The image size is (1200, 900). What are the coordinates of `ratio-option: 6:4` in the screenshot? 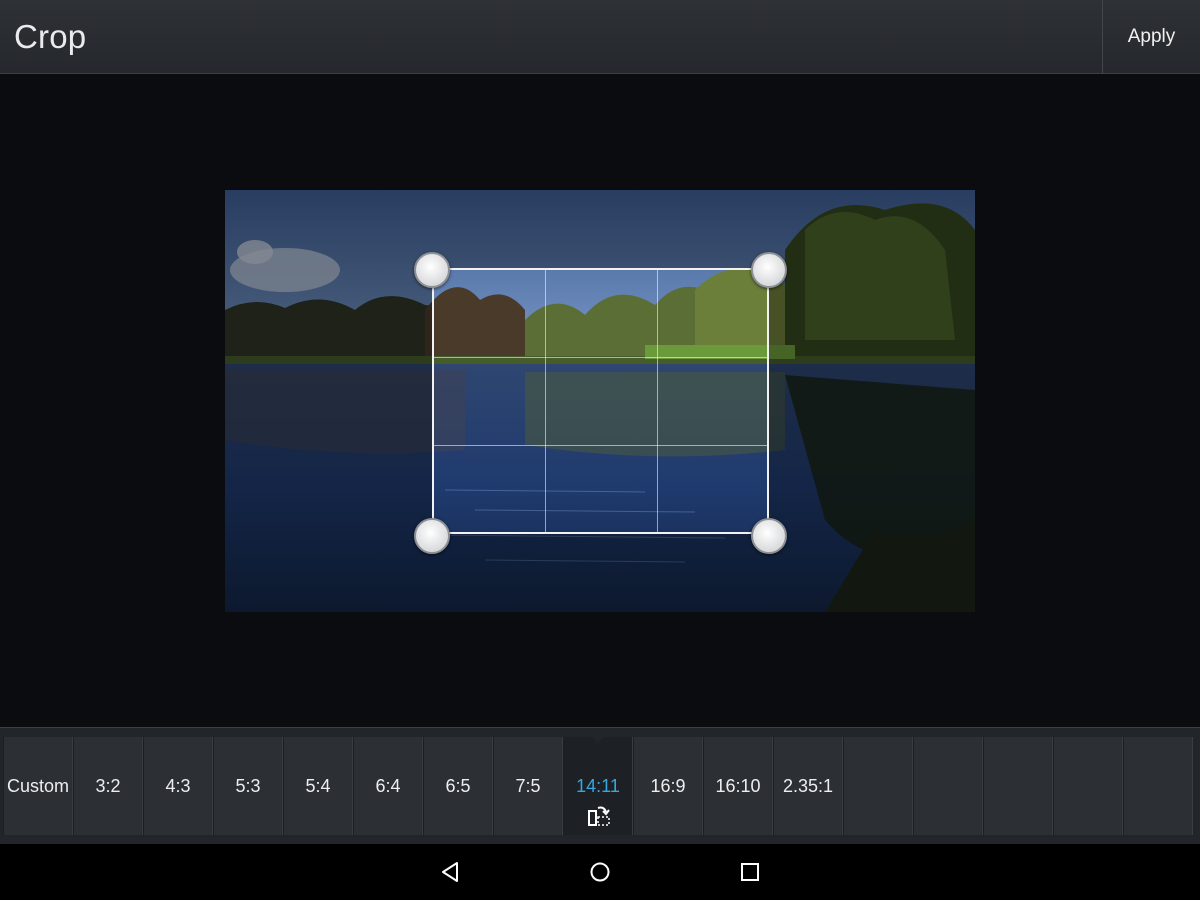 It's located at (388, 786).